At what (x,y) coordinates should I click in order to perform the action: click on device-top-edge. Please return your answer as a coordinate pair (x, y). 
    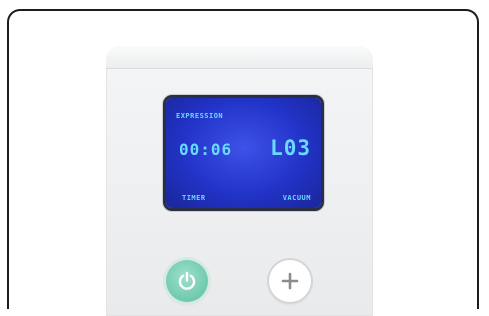
    Looking at the image, I should click on (239, 57).